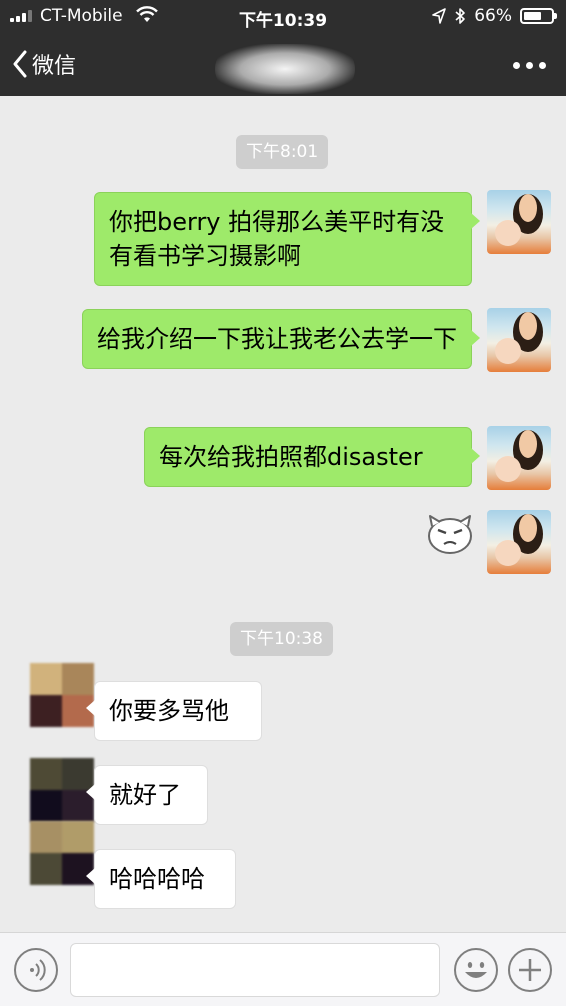 The width and height of the screenshot is (566, 1006). Describe the element at coordinates (285, 69) in the screenshot. I see `chat-title-blurred` at that location.